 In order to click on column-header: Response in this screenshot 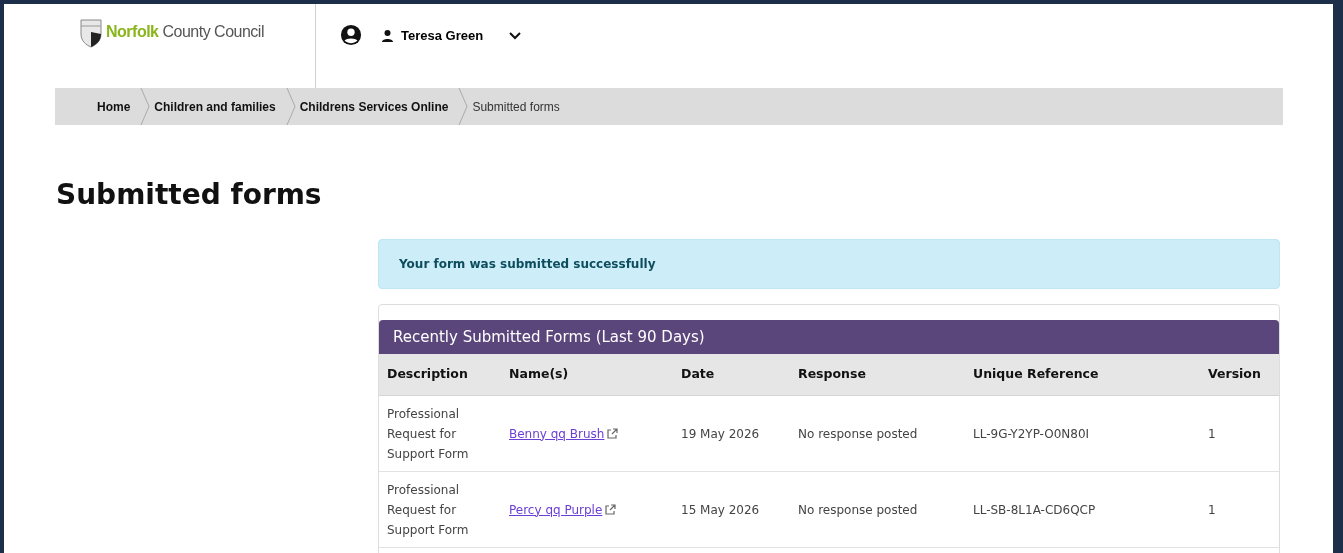, I will do `click(832, 374)`.